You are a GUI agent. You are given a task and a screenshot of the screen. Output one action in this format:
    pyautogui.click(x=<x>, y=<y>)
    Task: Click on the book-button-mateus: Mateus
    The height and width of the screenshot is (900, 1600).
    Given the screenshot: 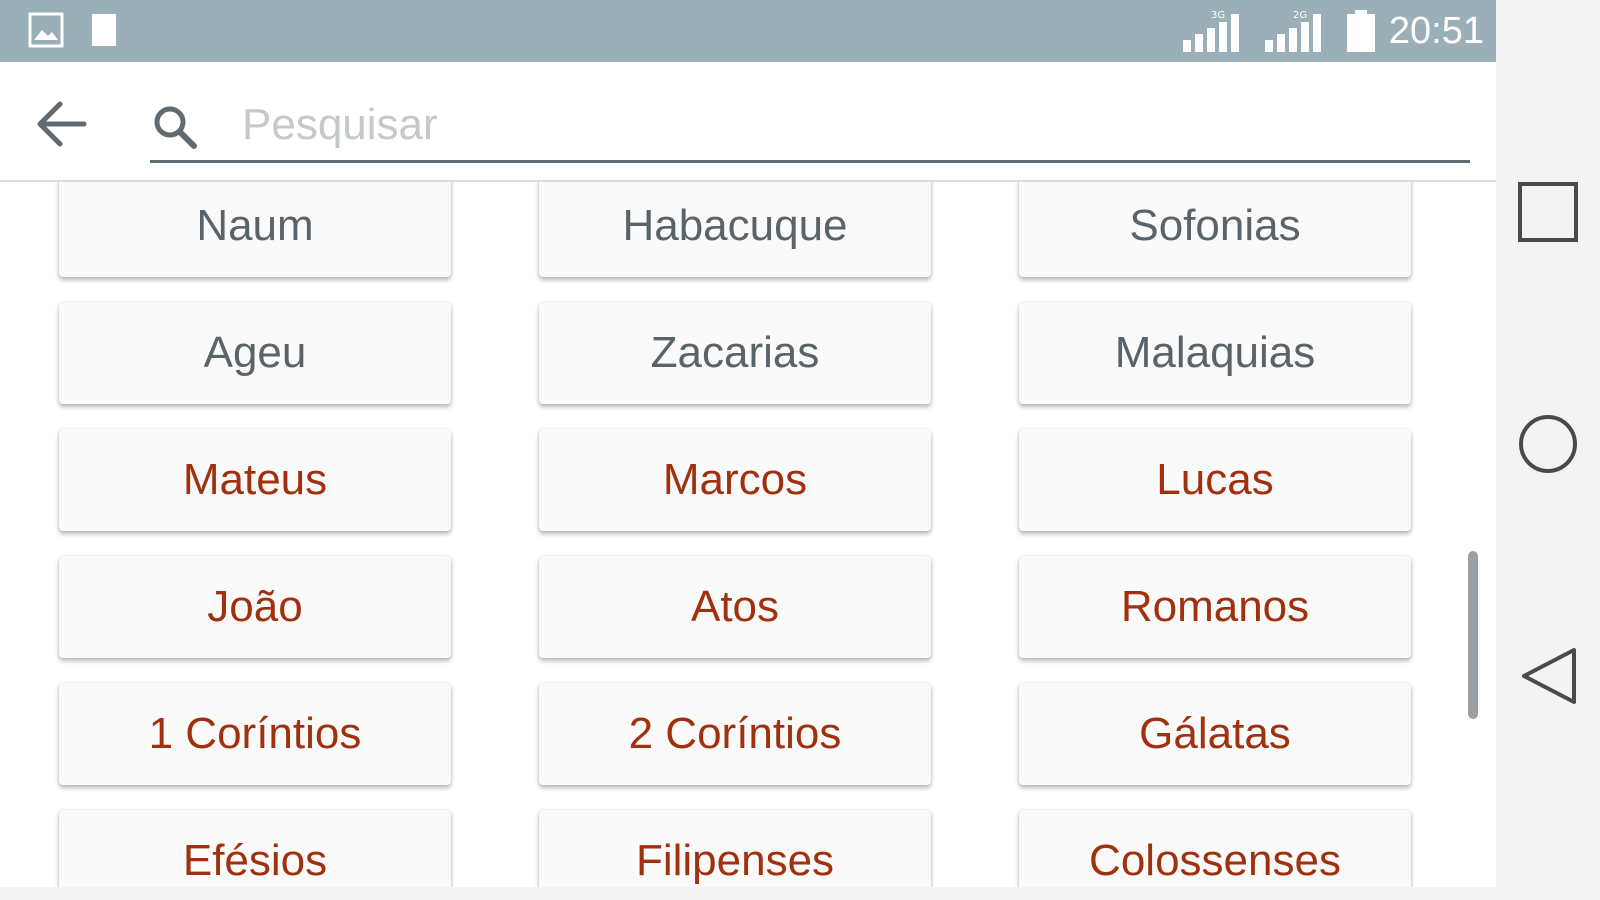 What is the action you would take?
    pyautogui.click(x=255, y=480)
    